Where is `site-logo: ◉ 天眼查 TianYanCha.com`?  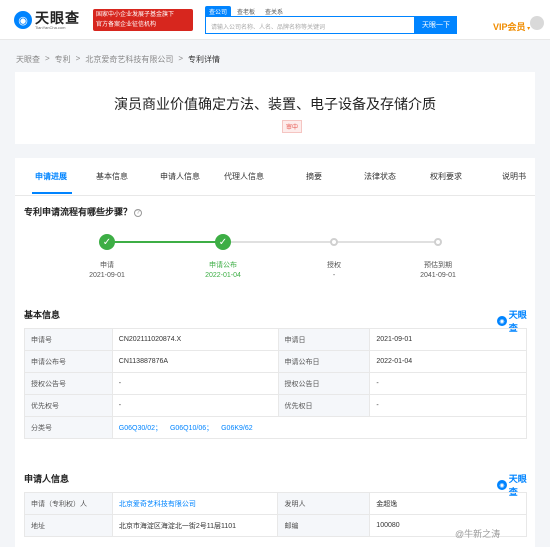
site-logo: ◉ 天眼查 TianYanCha.com is located at coordinates (47, 20).